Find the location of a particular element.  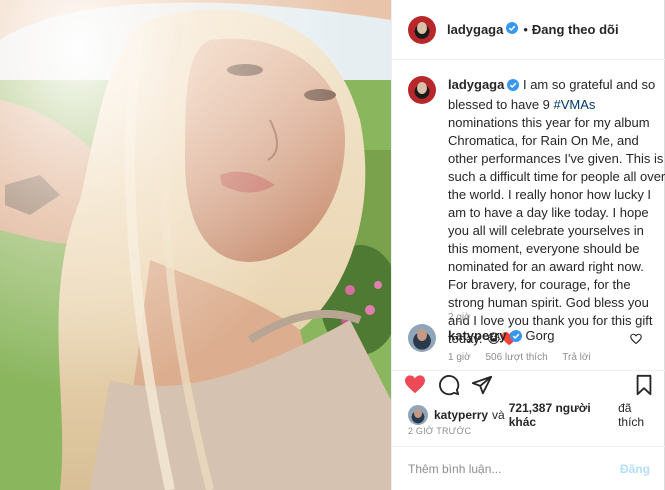

caption-author-username: ladygaga is located at coordinates (476, 84).